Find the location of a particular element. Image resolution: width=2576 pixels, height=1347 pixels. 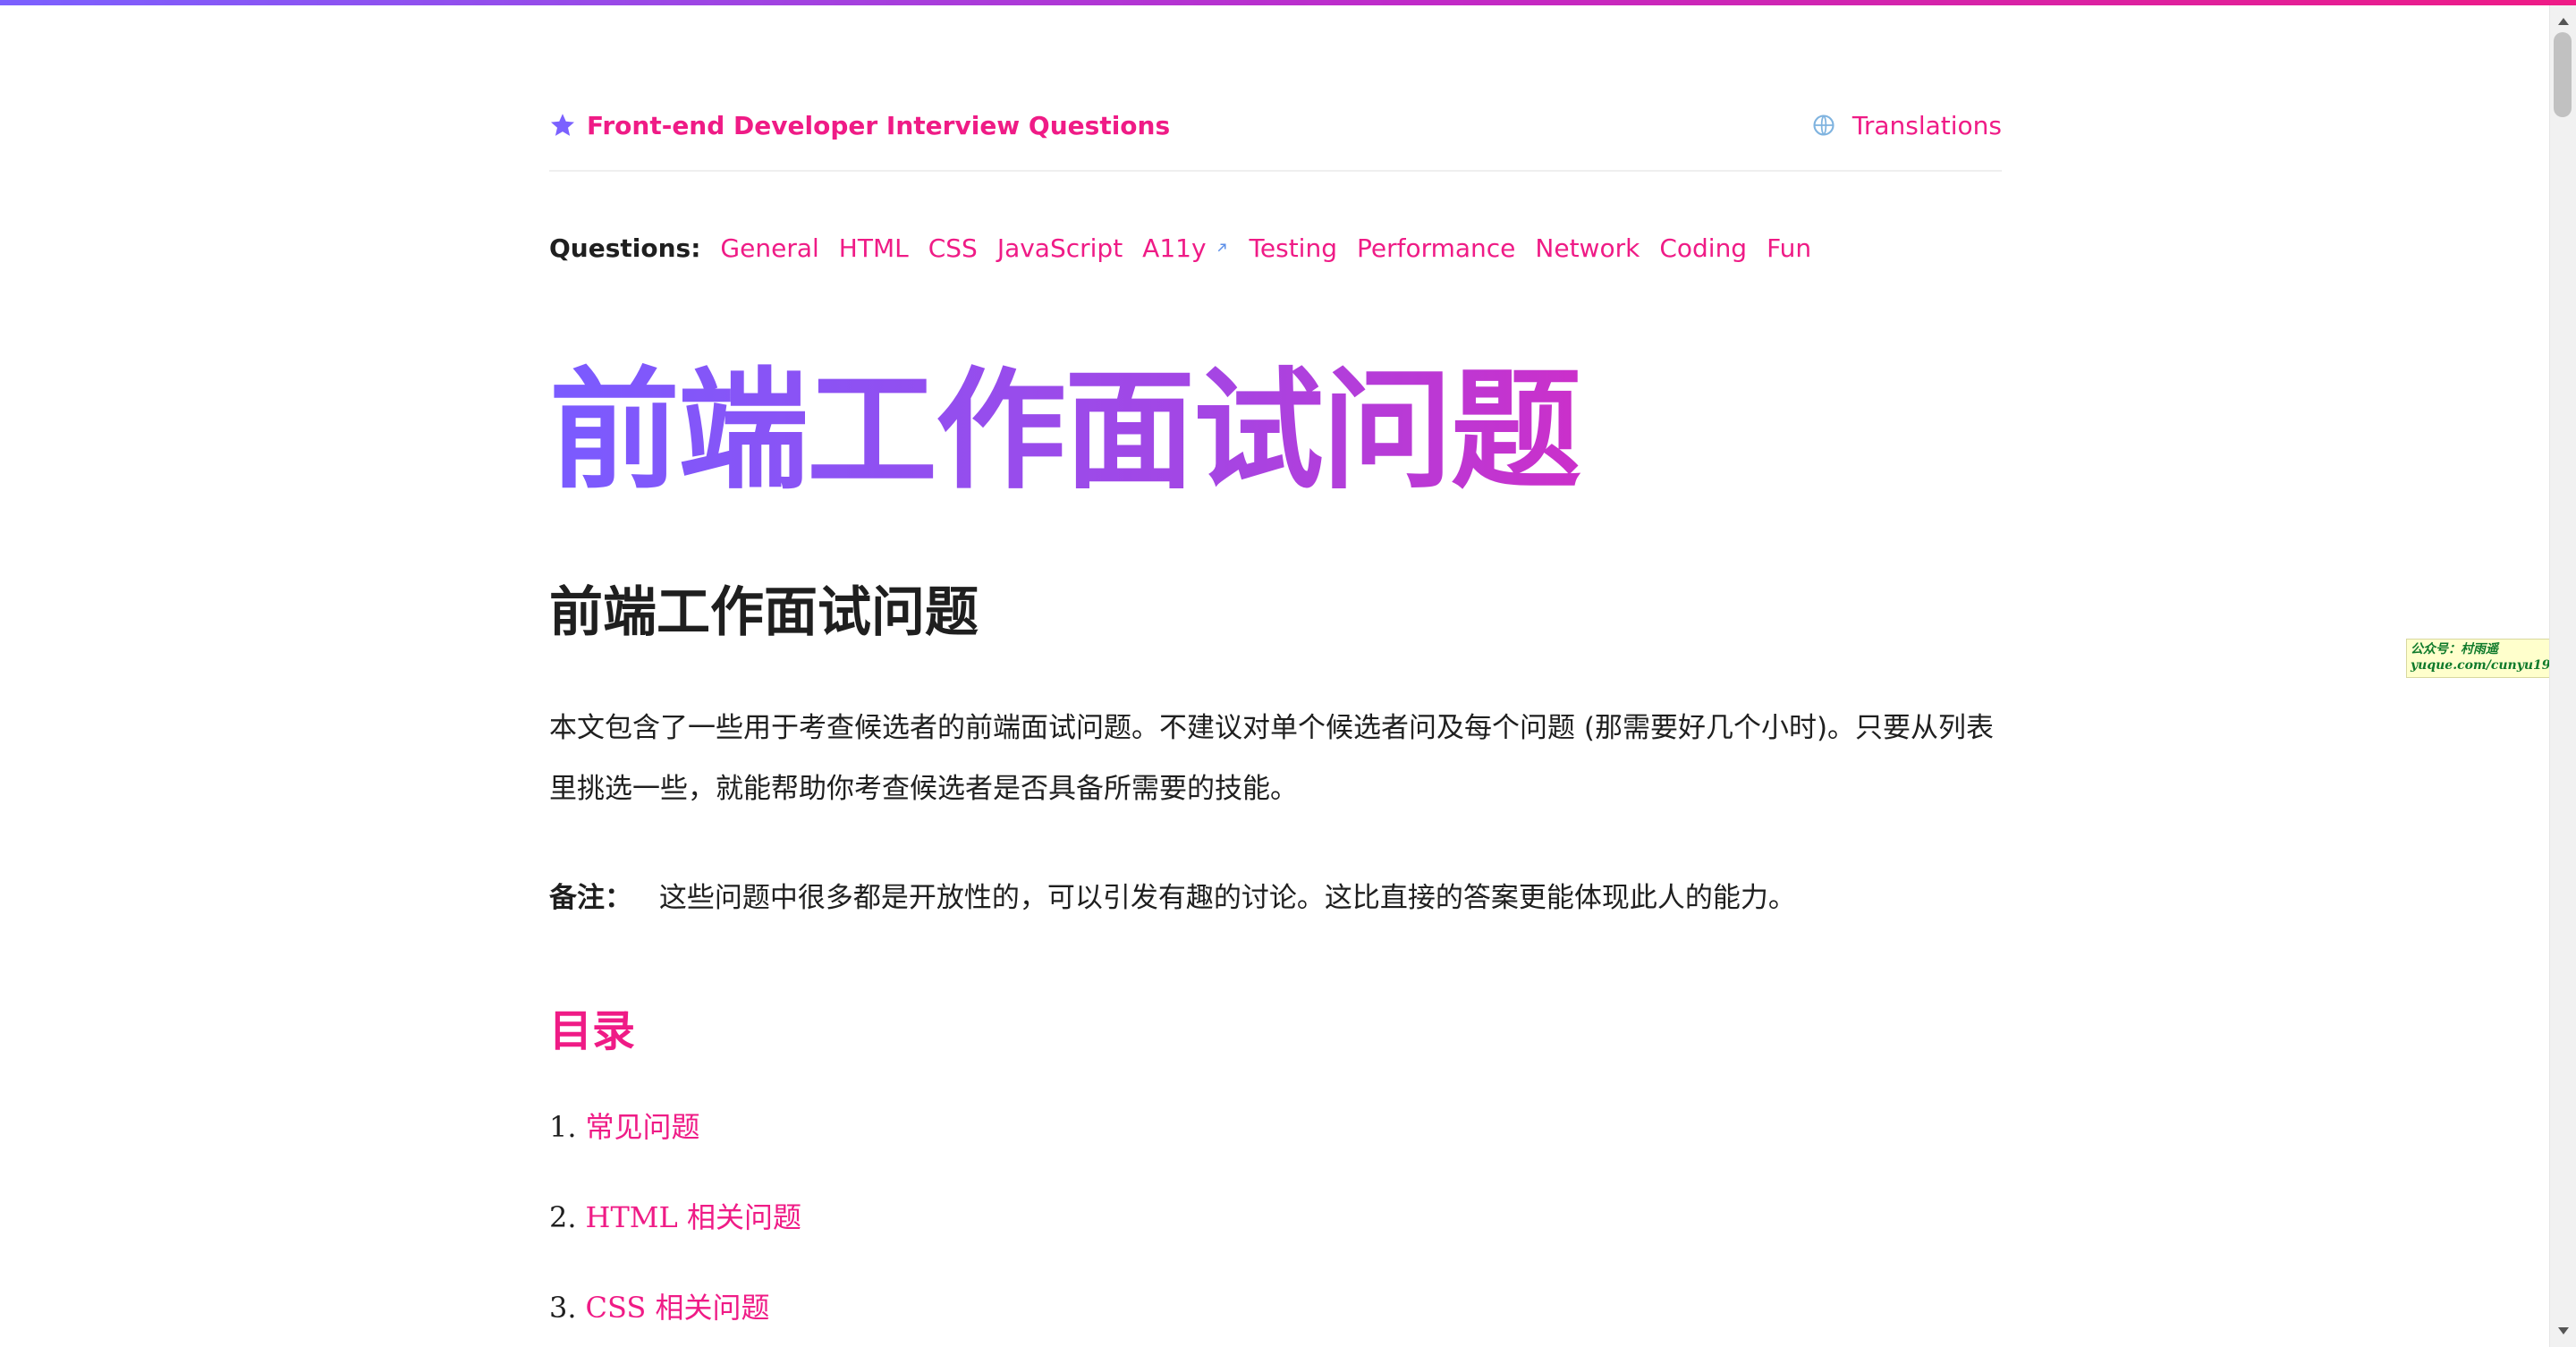

toc-link-general: 常见问题 is located at coordinates (643, 1127).